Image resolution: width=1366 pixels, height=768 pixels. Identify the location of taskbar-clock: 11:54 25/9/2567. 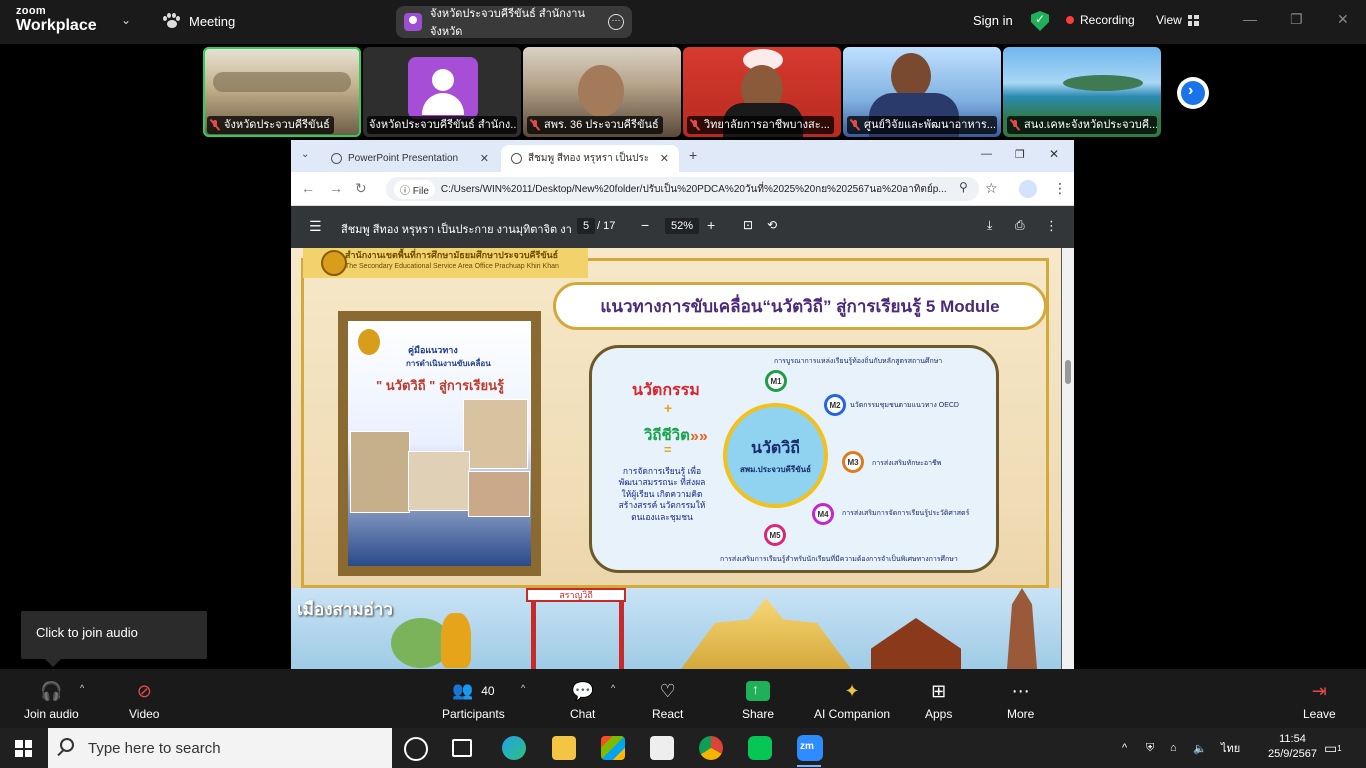
(1292, 747).